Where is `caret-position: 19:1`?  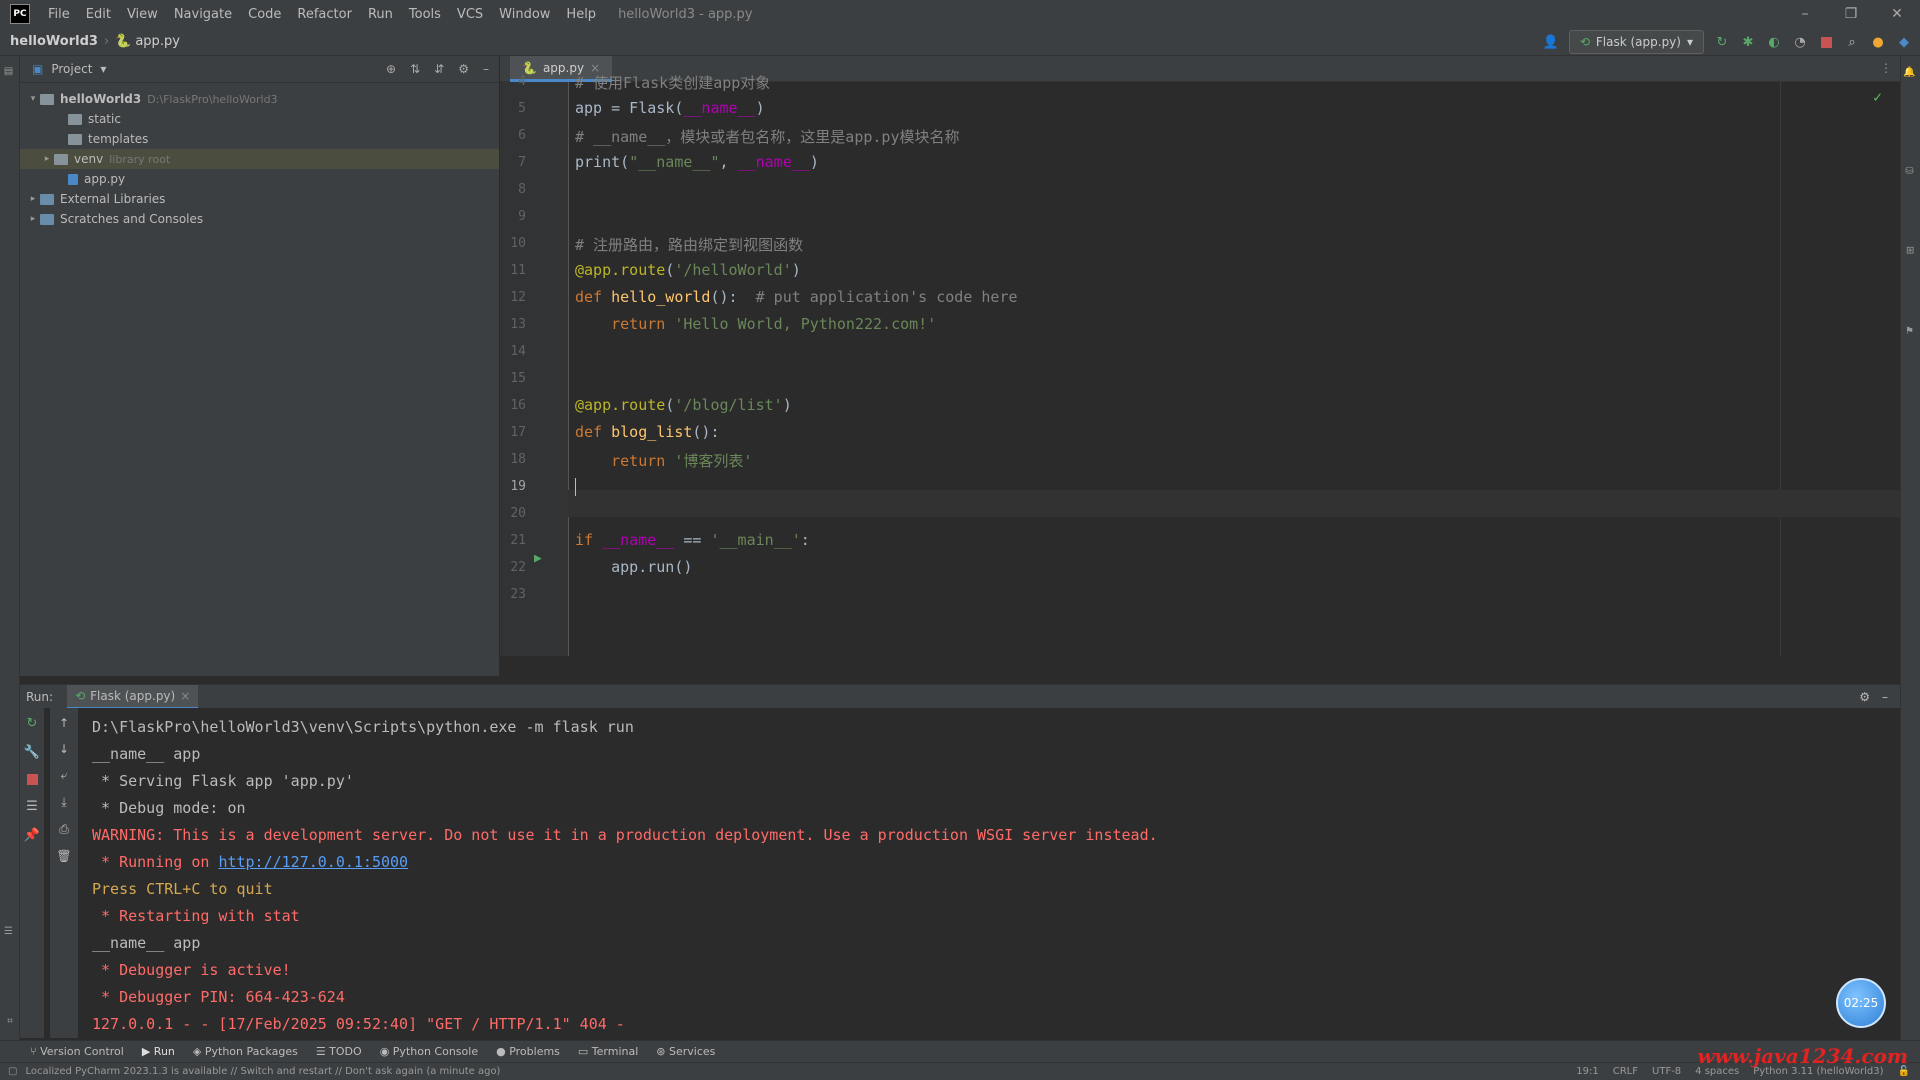 caret-position: 19:1 is located at coordinates (1587, 1071).